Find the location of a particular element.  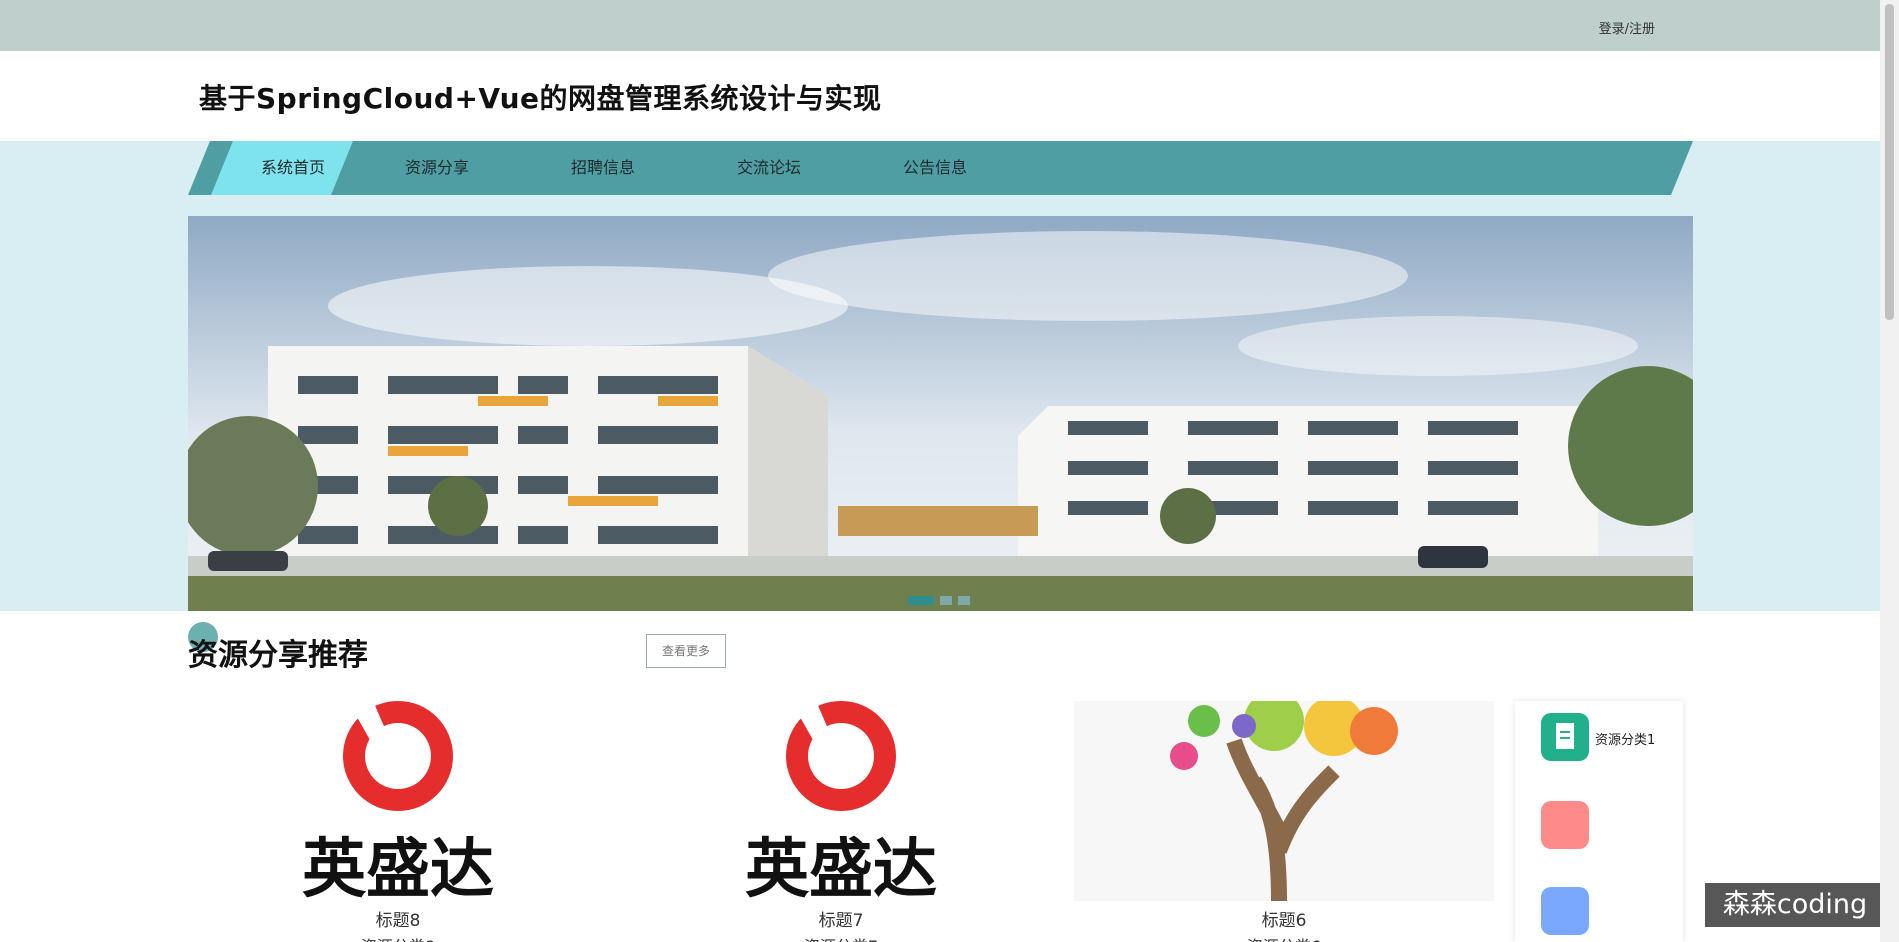

resource-card-title: 标题7 is located at coordinates (841, 921).